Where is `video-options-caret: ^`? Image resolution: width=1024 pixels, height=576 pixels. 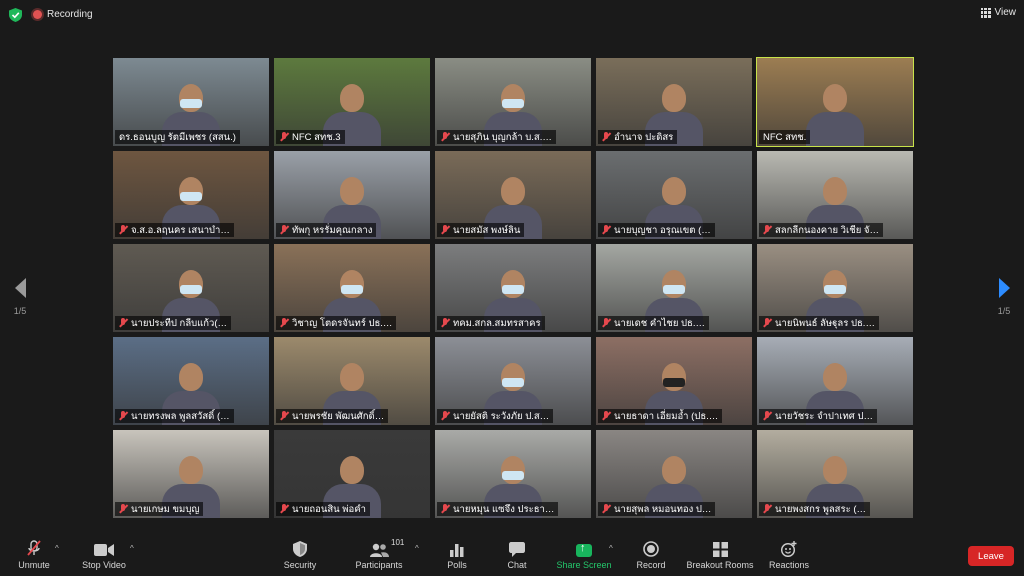
video-options-caret: ^ is located at coordinates (132, 548).